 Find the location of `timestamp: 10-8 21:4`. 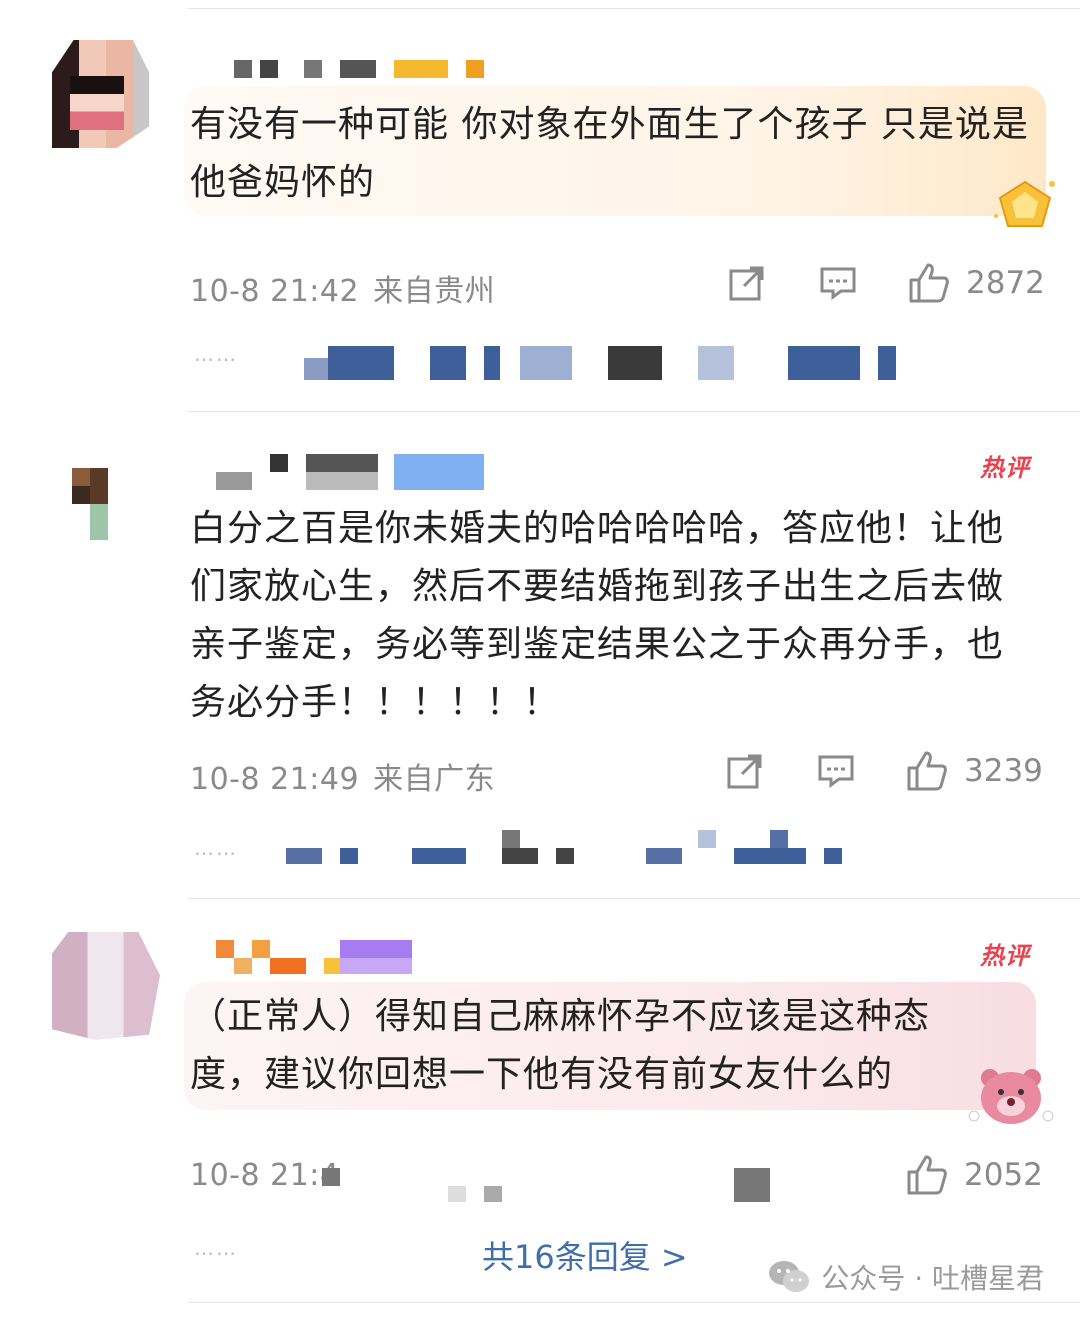

timestamp: 10-8 21:4 is located at coordinates (265, 1175).